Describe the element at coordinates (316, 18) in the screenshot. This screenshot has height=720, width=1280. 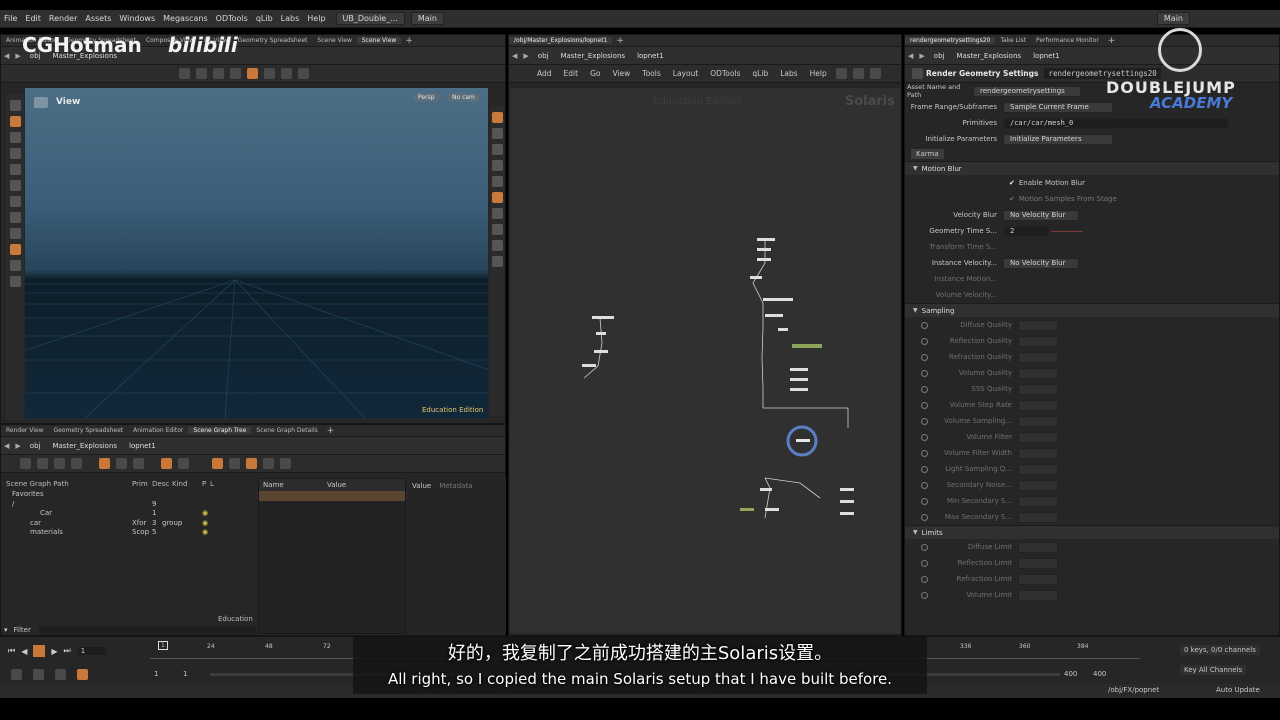
I see `menu-help: Help` at that location.